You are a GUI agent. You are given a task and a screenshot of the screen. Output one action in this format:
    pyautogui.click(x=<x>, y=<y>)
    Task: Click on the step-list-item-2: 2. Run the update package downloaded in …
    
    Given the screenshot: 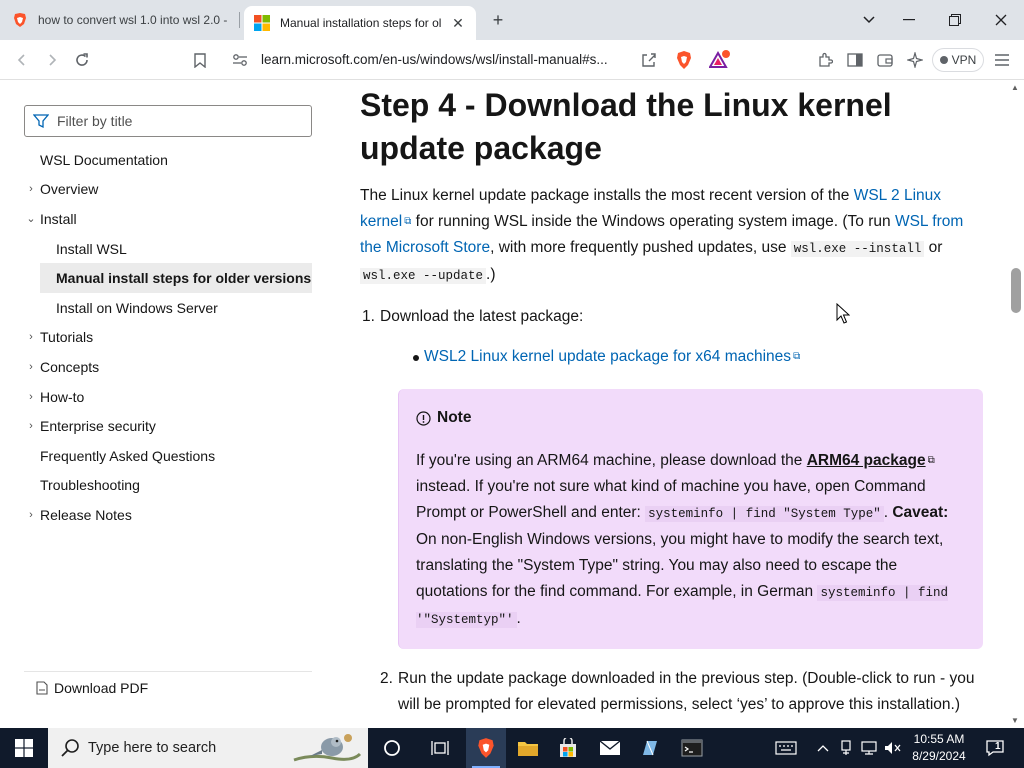 What is the action you would take?
    pyautogui.click(x=679, y=692)
    